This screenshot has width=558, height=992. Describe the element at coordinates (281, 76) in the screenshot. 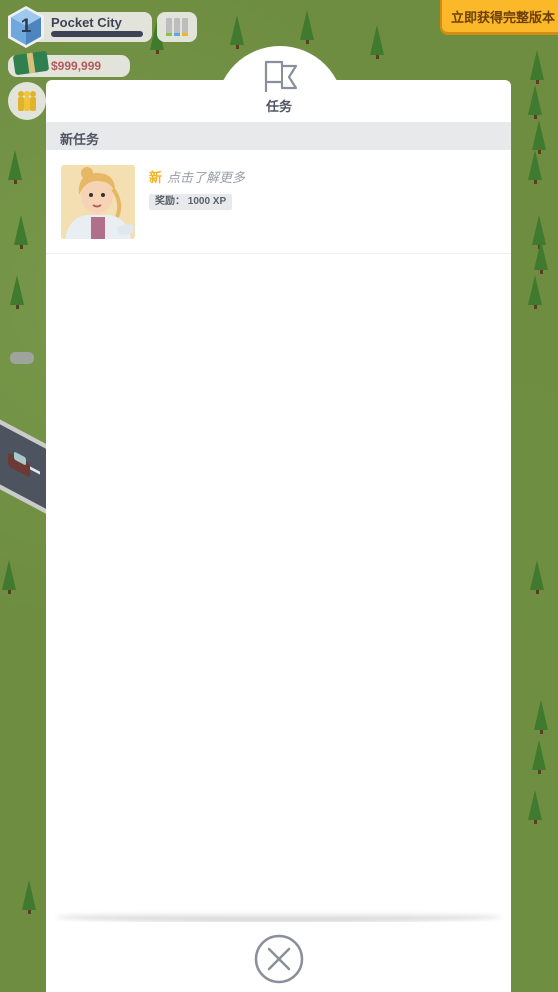

I see `flag-icon` at that location.